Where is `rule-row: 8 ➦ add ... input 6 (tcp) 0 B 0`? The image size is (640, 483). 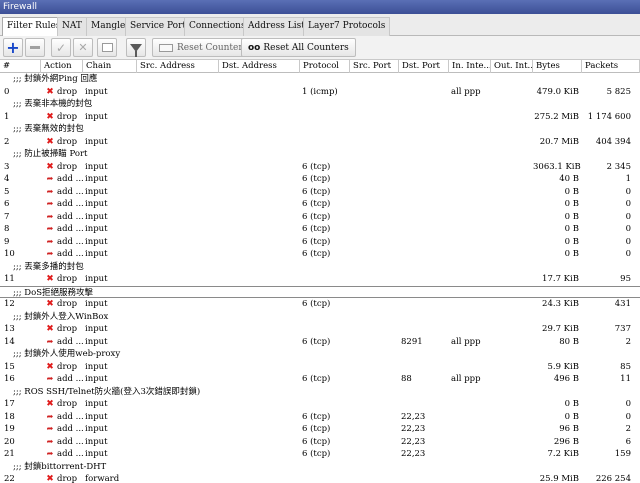
rule-row: 8 ➦ add ... input 6 (tcp) 0 B 0 is located at coordinates (320, 229).